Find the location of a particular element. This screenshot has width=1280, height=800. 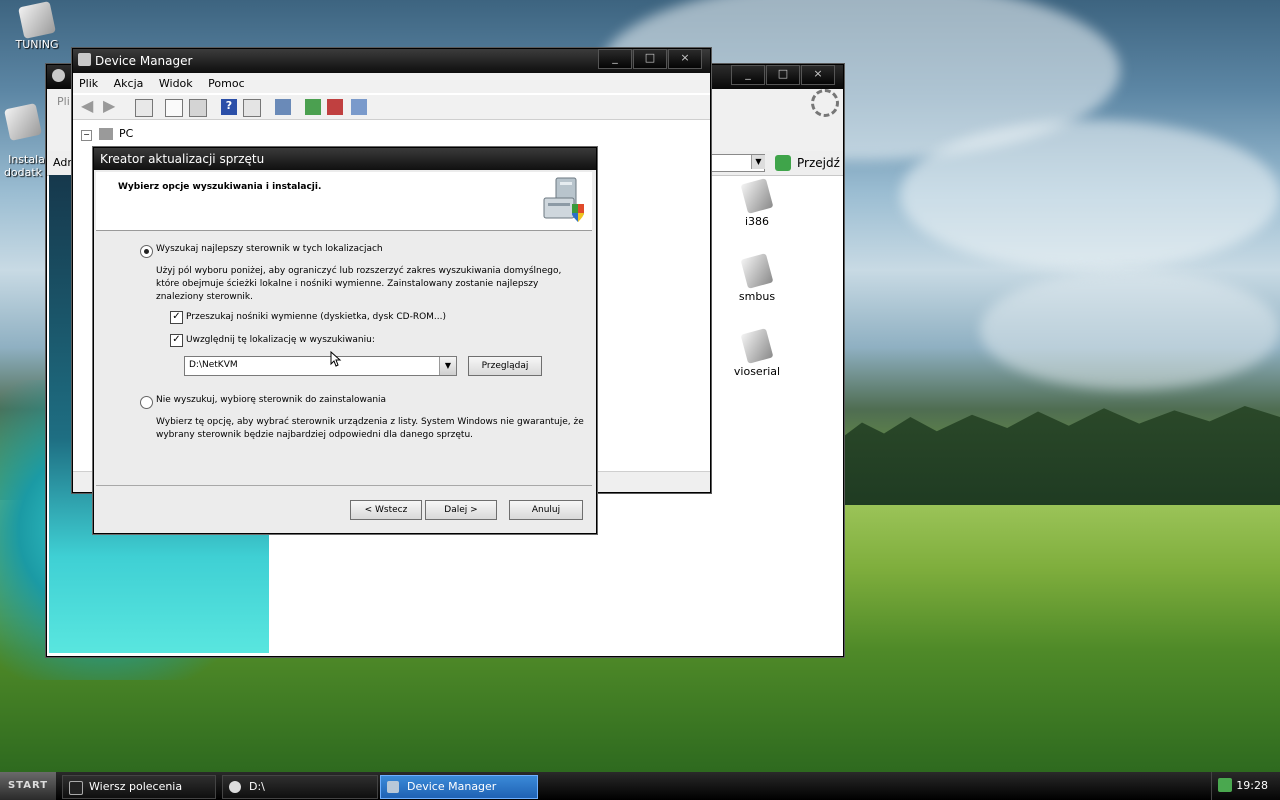

folder-label: smbus is located at coordinates (757, 296).